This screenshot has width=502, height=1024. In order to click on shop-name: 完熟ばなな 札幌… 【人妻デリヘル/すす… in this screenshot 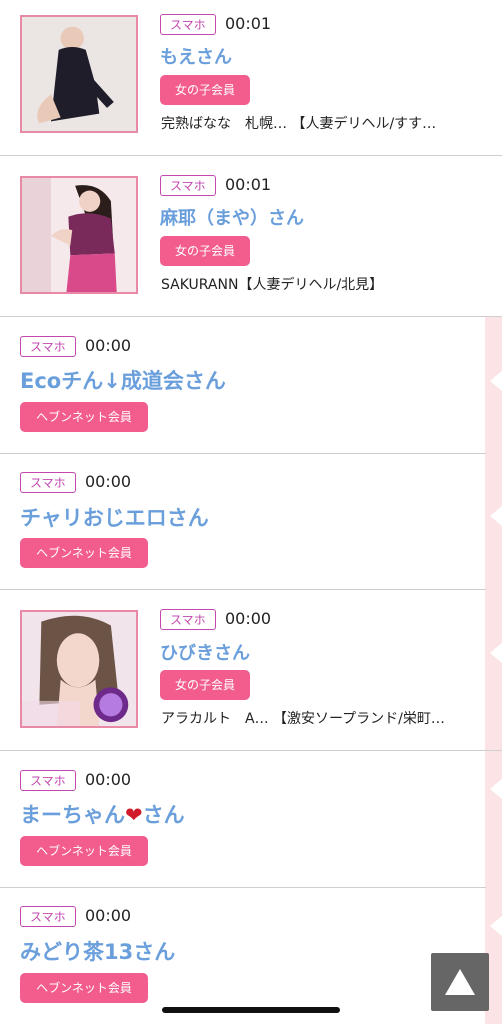, I will do `click(321, 123)`.